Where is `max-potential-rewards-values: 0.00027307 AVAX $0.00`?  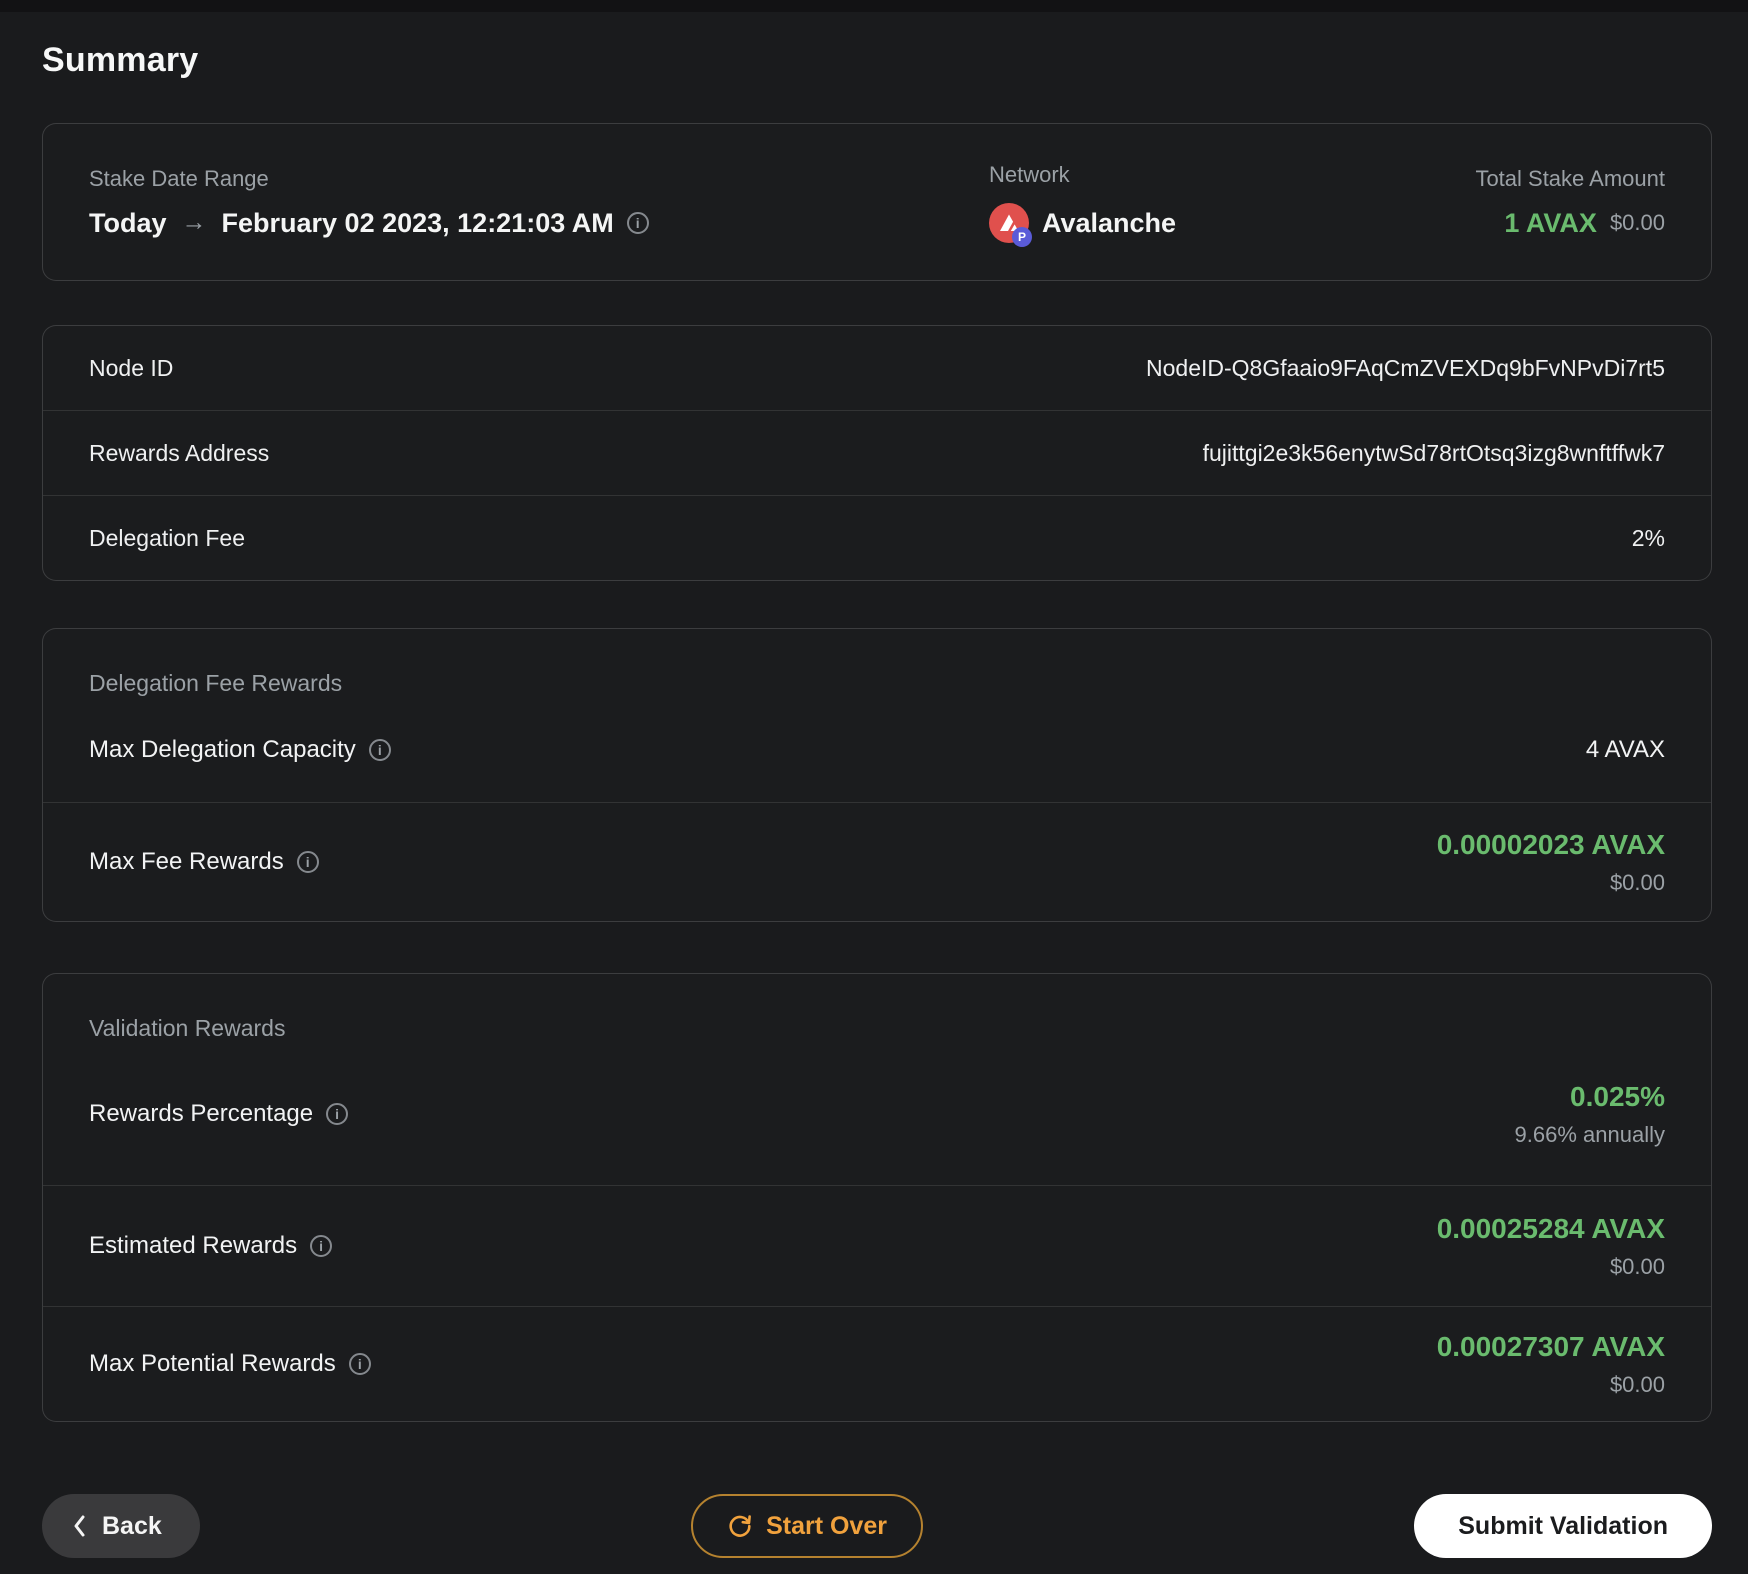 max-potential-rewards-values: 0.00027307 AVAX $0.00 is located at coordinates (1551, 1364).